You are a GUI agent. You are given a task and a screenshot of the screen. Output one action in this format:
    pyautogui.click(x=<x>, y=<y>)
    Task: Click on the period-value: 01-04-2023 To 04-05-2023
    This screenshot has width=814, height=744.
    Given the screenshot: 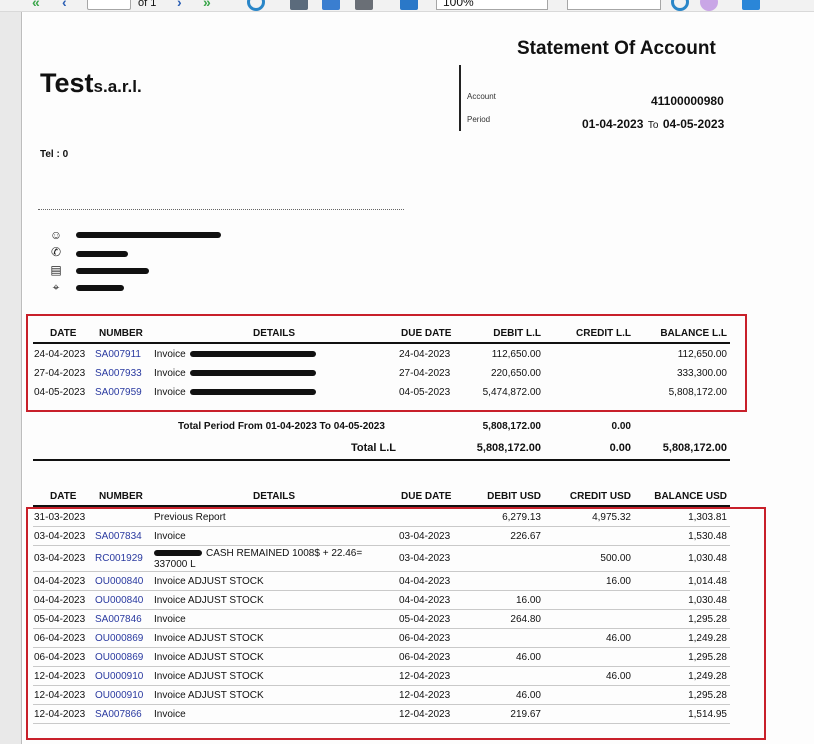 What is the action you would take?
    pyautogui.click(x=653, y=124)
    